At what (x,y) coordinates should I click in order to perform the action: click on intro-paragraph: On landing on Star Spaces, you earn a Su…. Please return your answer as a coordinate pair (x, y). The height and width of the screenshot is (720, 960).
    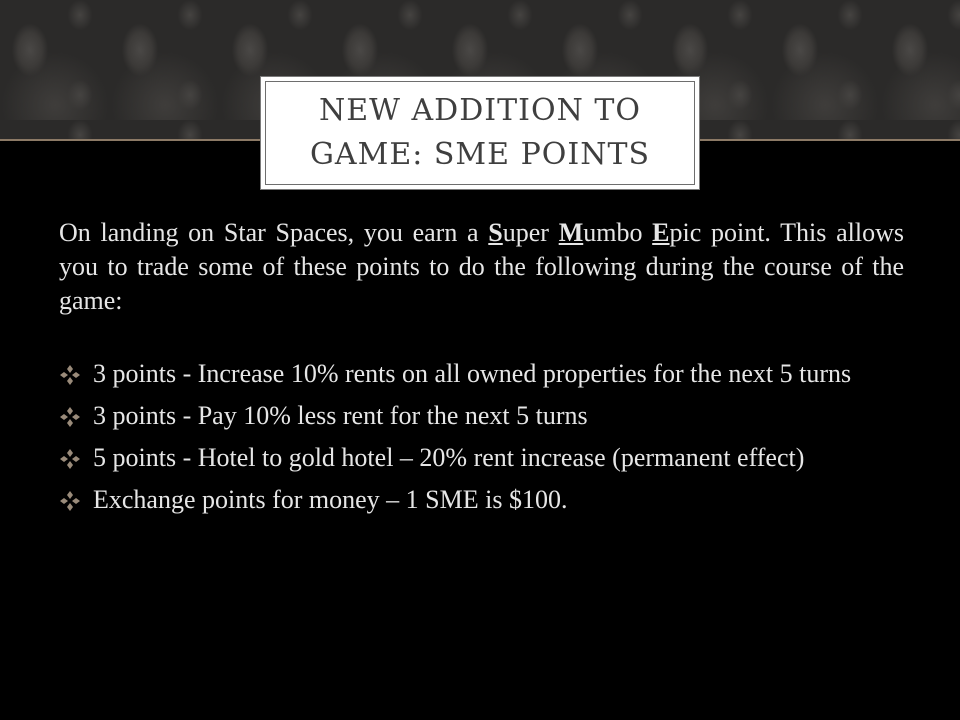
    Looking at the image, I should click on (481, 267).